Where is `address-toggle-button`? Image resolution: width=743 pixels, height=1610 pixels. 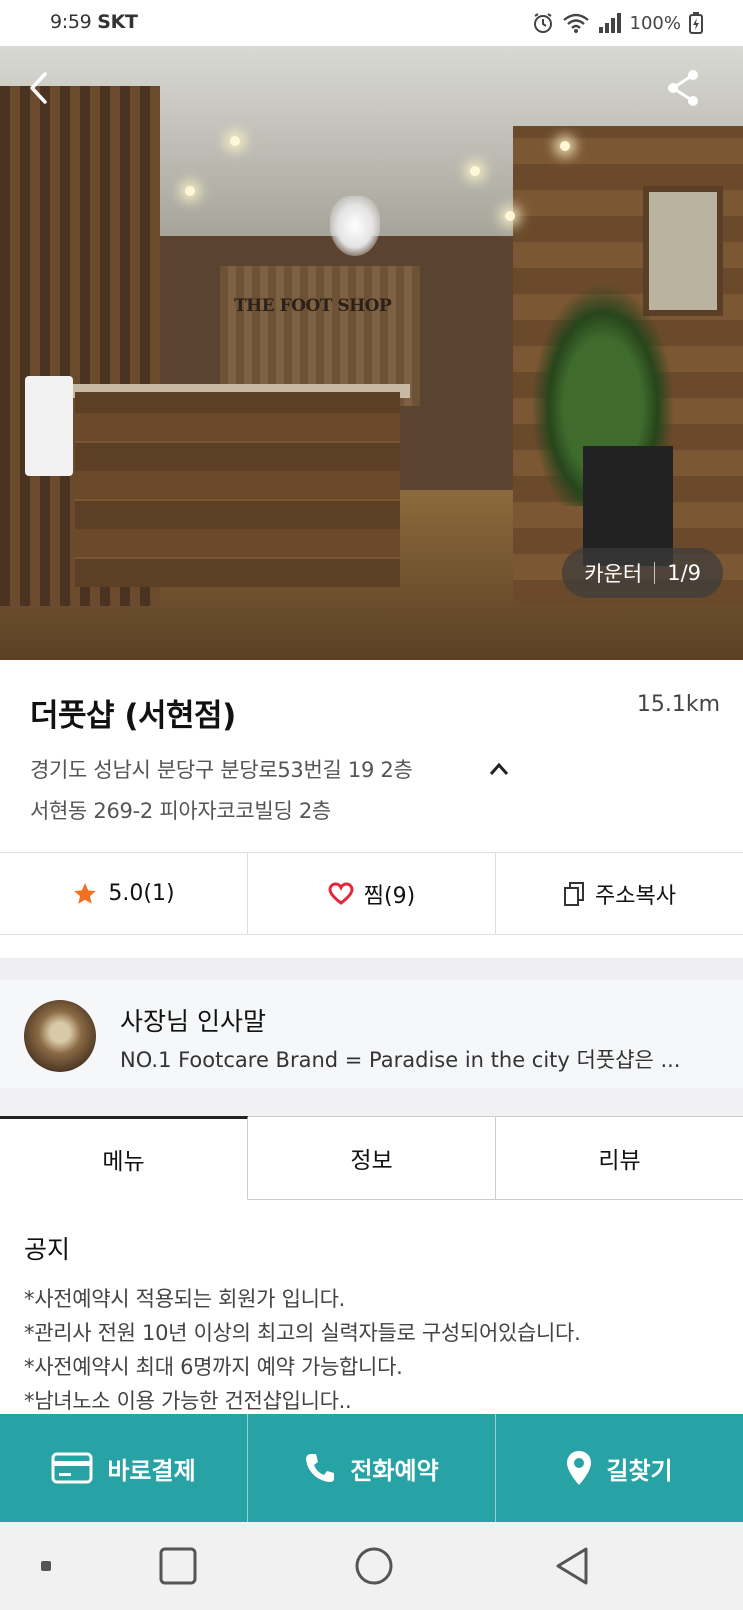
address-toggle-button is located at coordinates (499, 769).